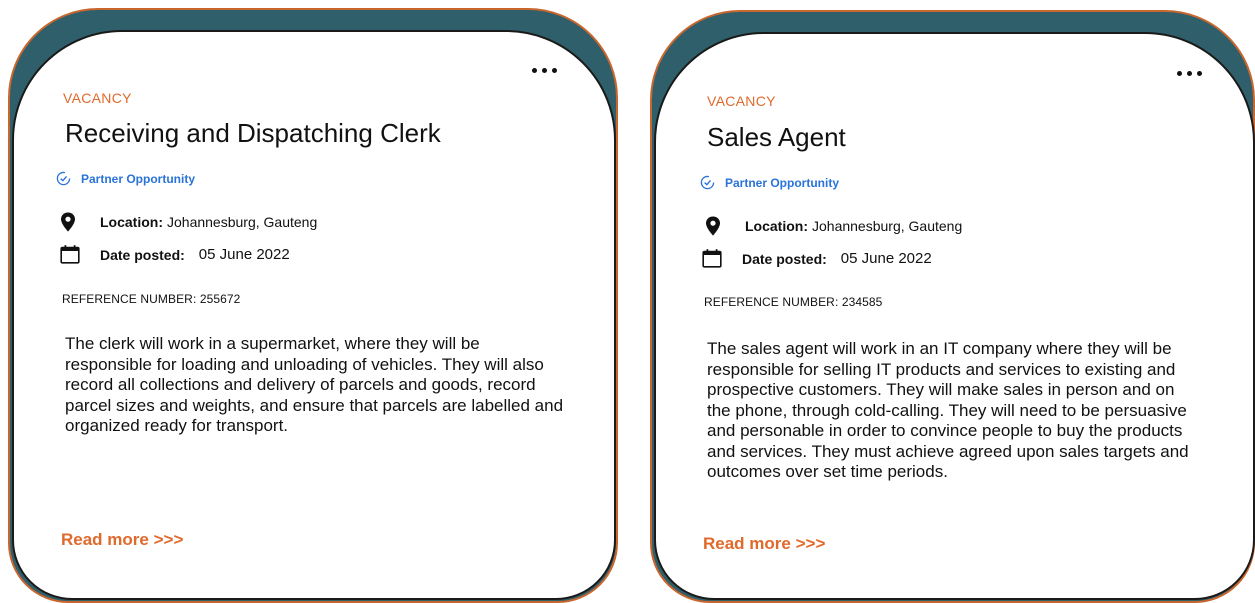 The height and width of the screenshot is (603, 1255). I want to click on job-title: Sales Agent, so click(776, 137).